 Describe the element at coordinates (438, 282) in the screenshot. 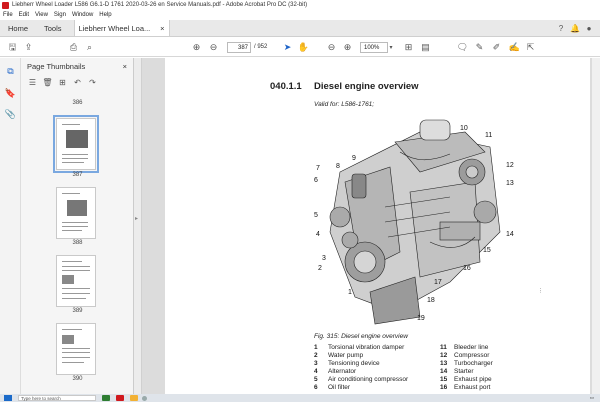

I see `callout-17: 17` at that location.